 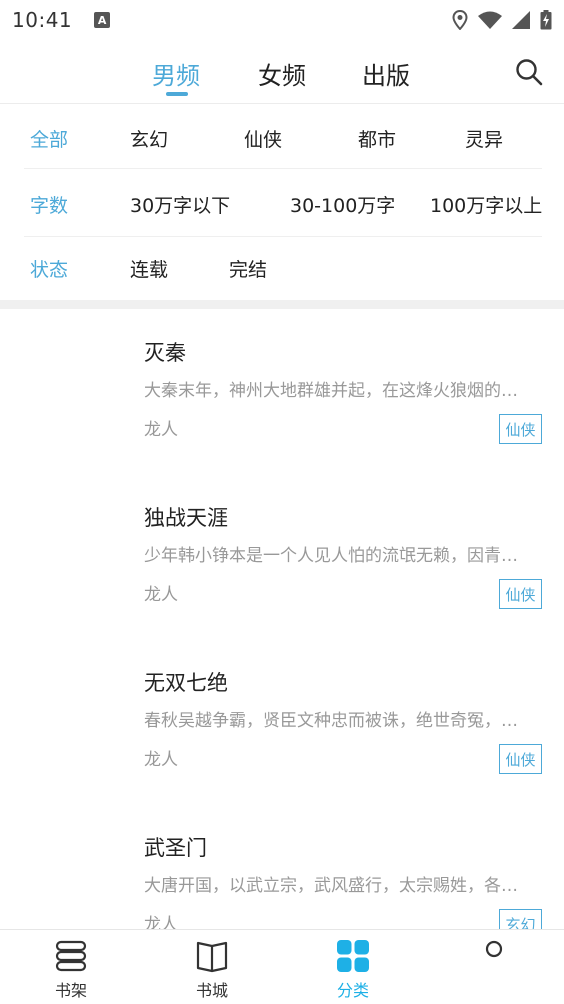 What do you see at coordinates (377, 138) in the screenshot?
I see `filter-genre-option: 都市` at bounding box center [377, 138].